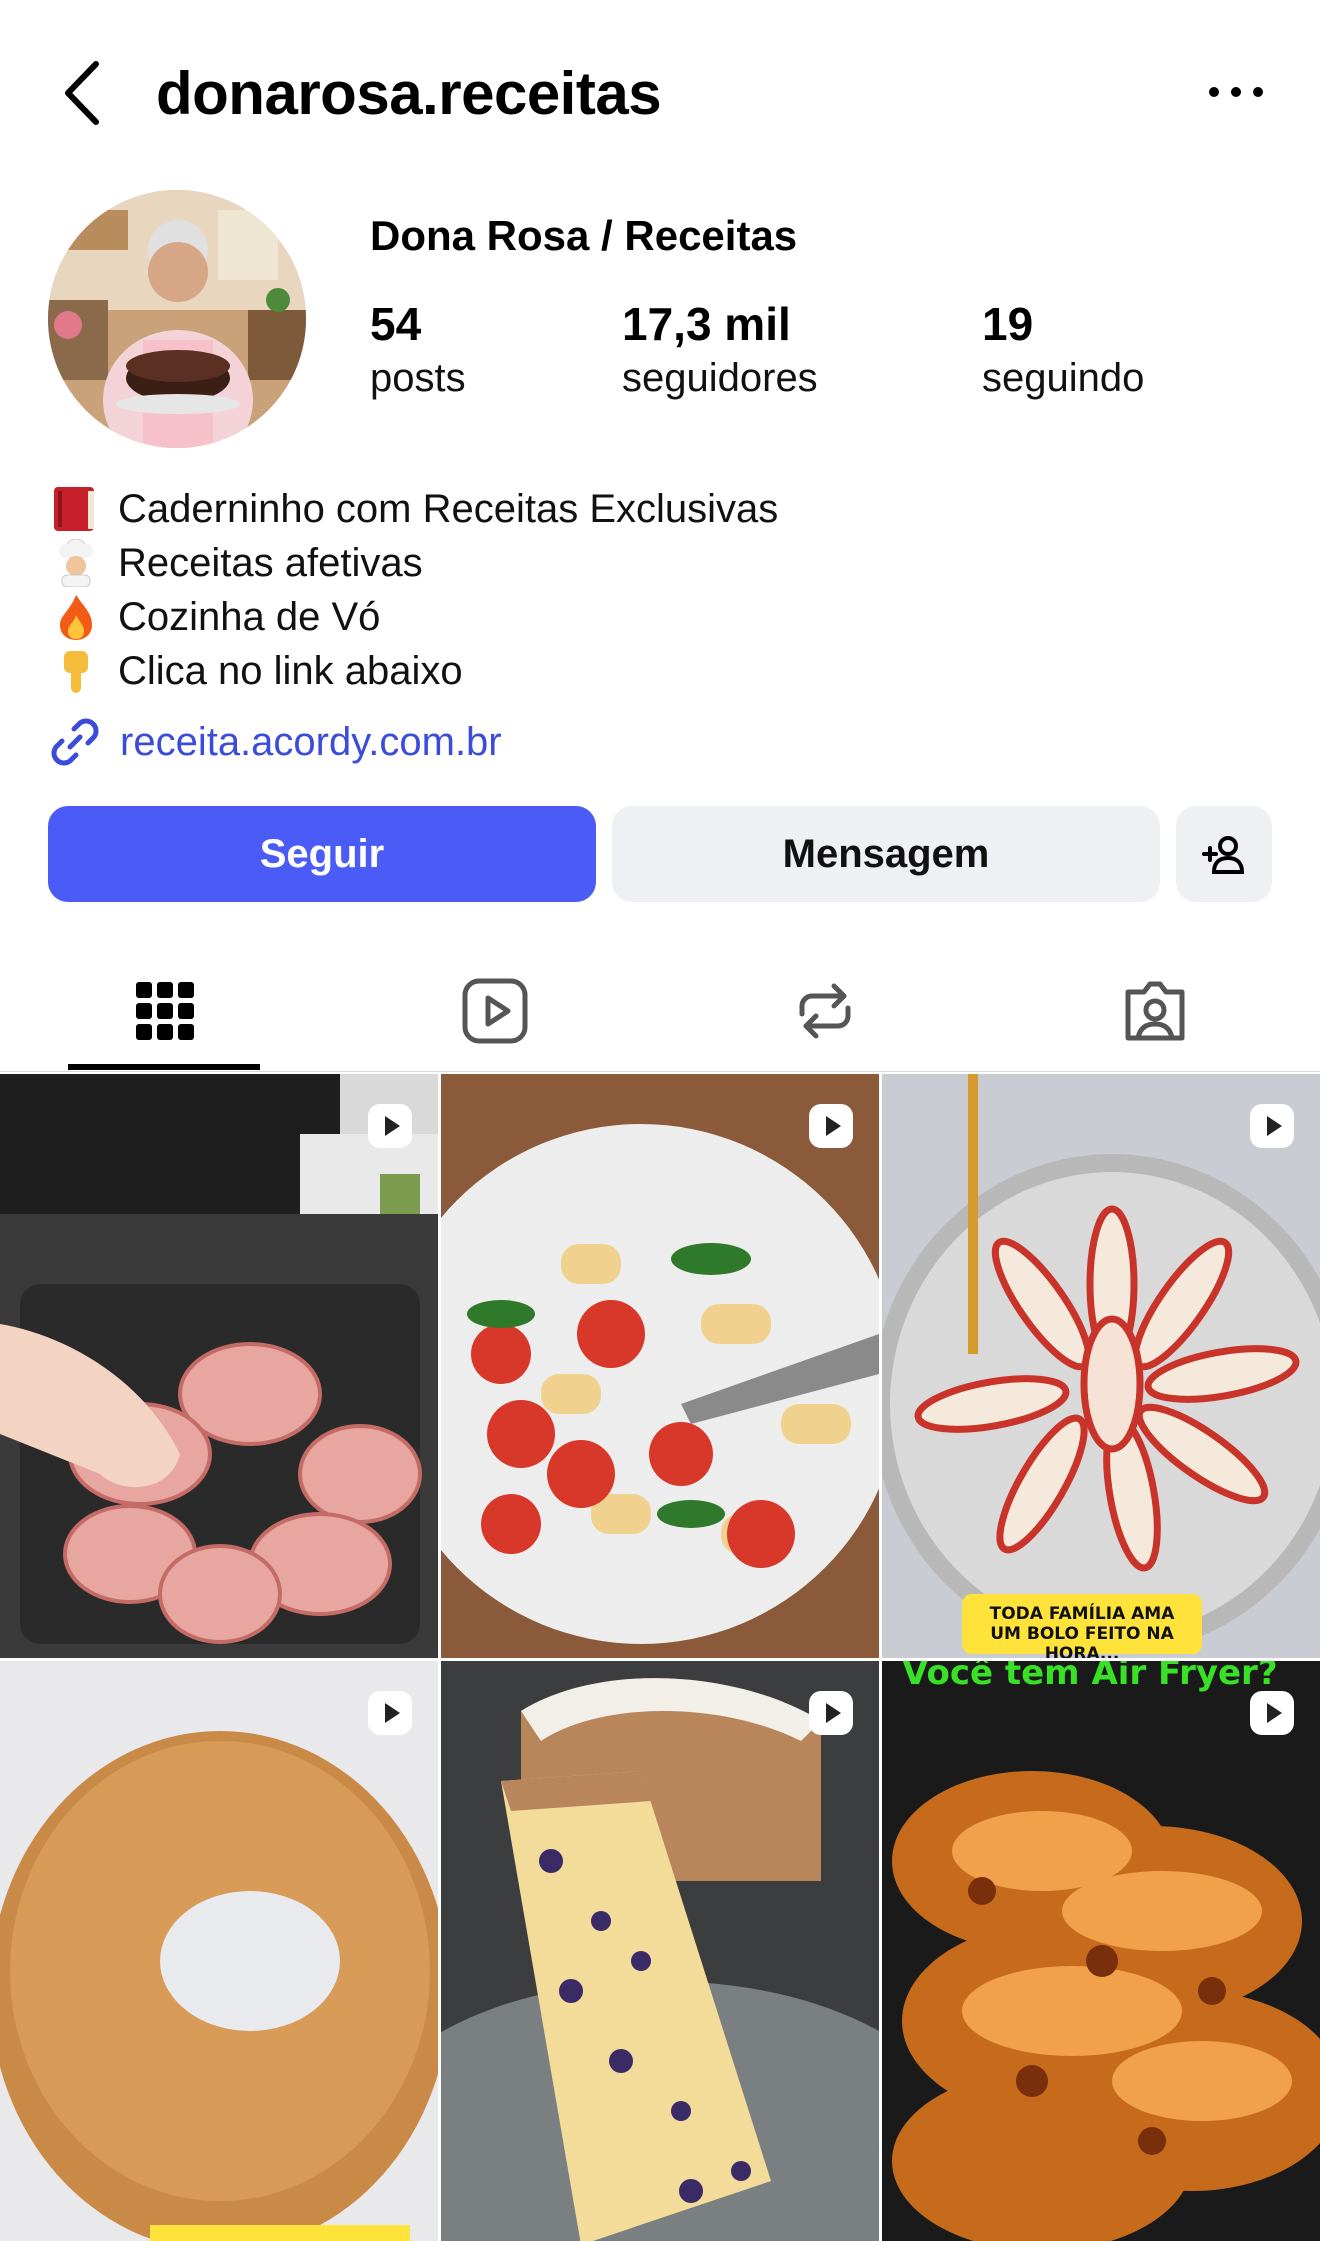 Image resolution: width=1320 pixels, height=2241 pixels. I want to click on bio-text: Receitas afetivas, so click(270, 563).